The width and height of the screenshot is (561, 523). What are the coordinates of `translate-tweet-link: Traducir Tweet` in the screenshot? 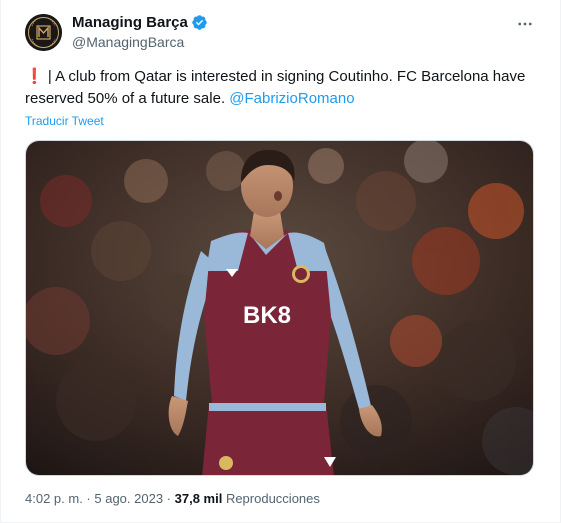 It's located at (64, 121).